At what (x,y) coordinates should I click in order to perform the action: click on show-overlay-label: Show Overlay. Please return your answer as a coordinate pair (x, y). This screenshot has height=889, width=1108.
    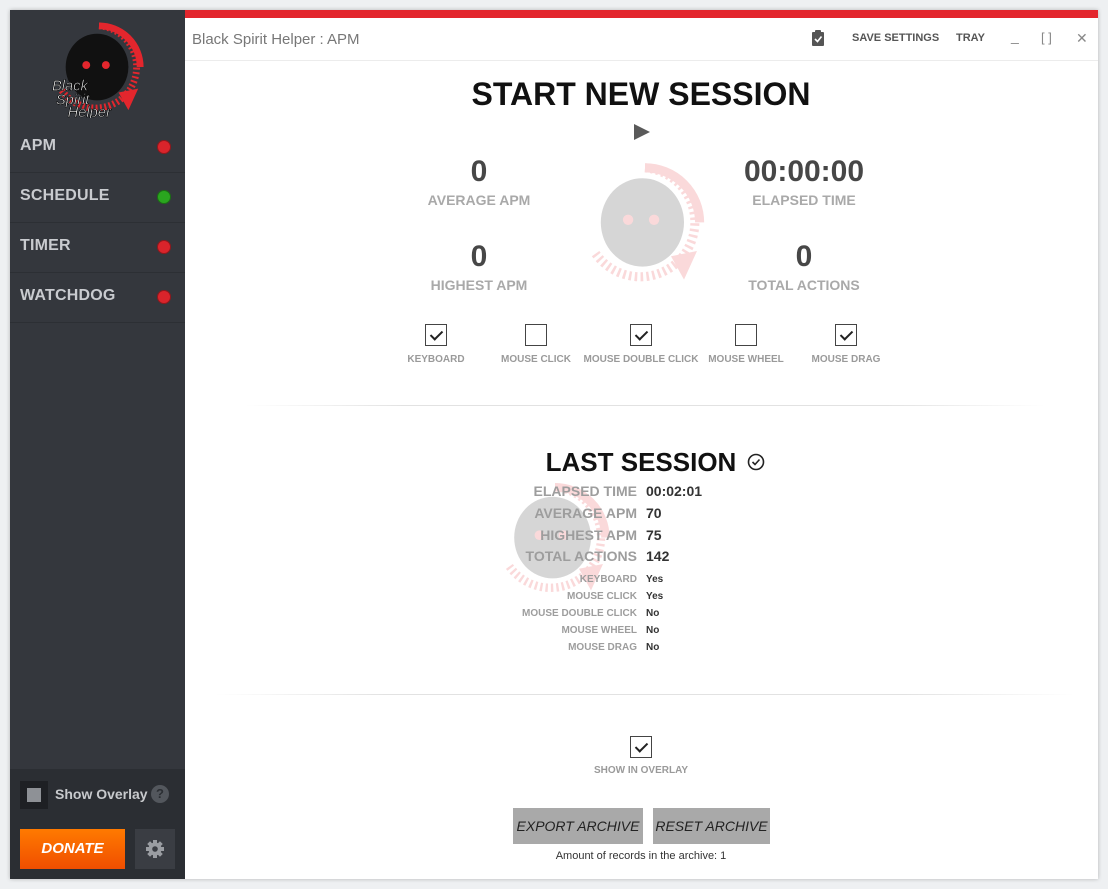
    Looking at the image, I should click on (101, 794).